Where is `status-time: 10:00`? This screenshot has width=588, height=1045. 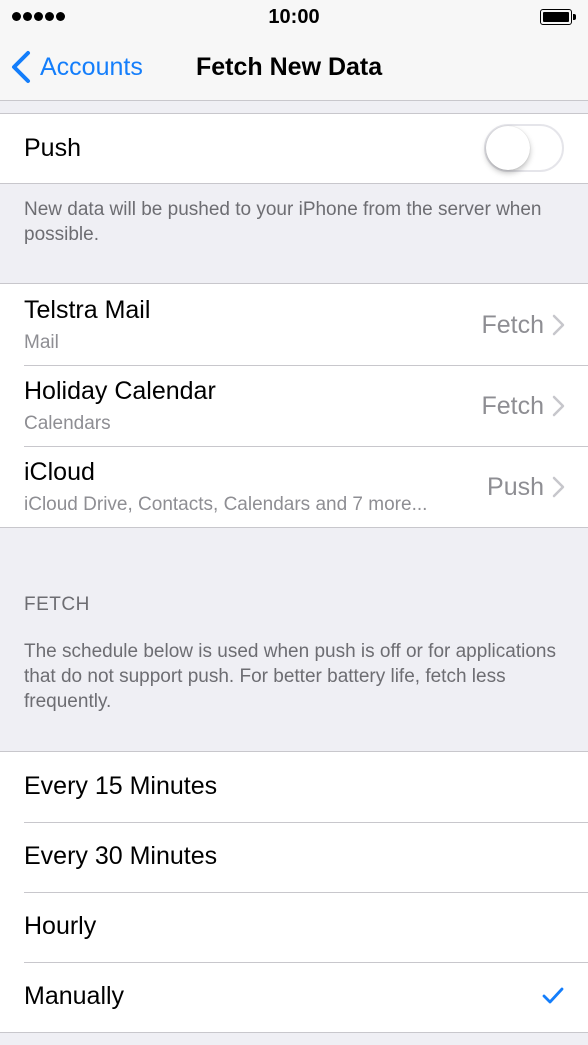
status-time: 10:00 is located at coordinates (294, 17).